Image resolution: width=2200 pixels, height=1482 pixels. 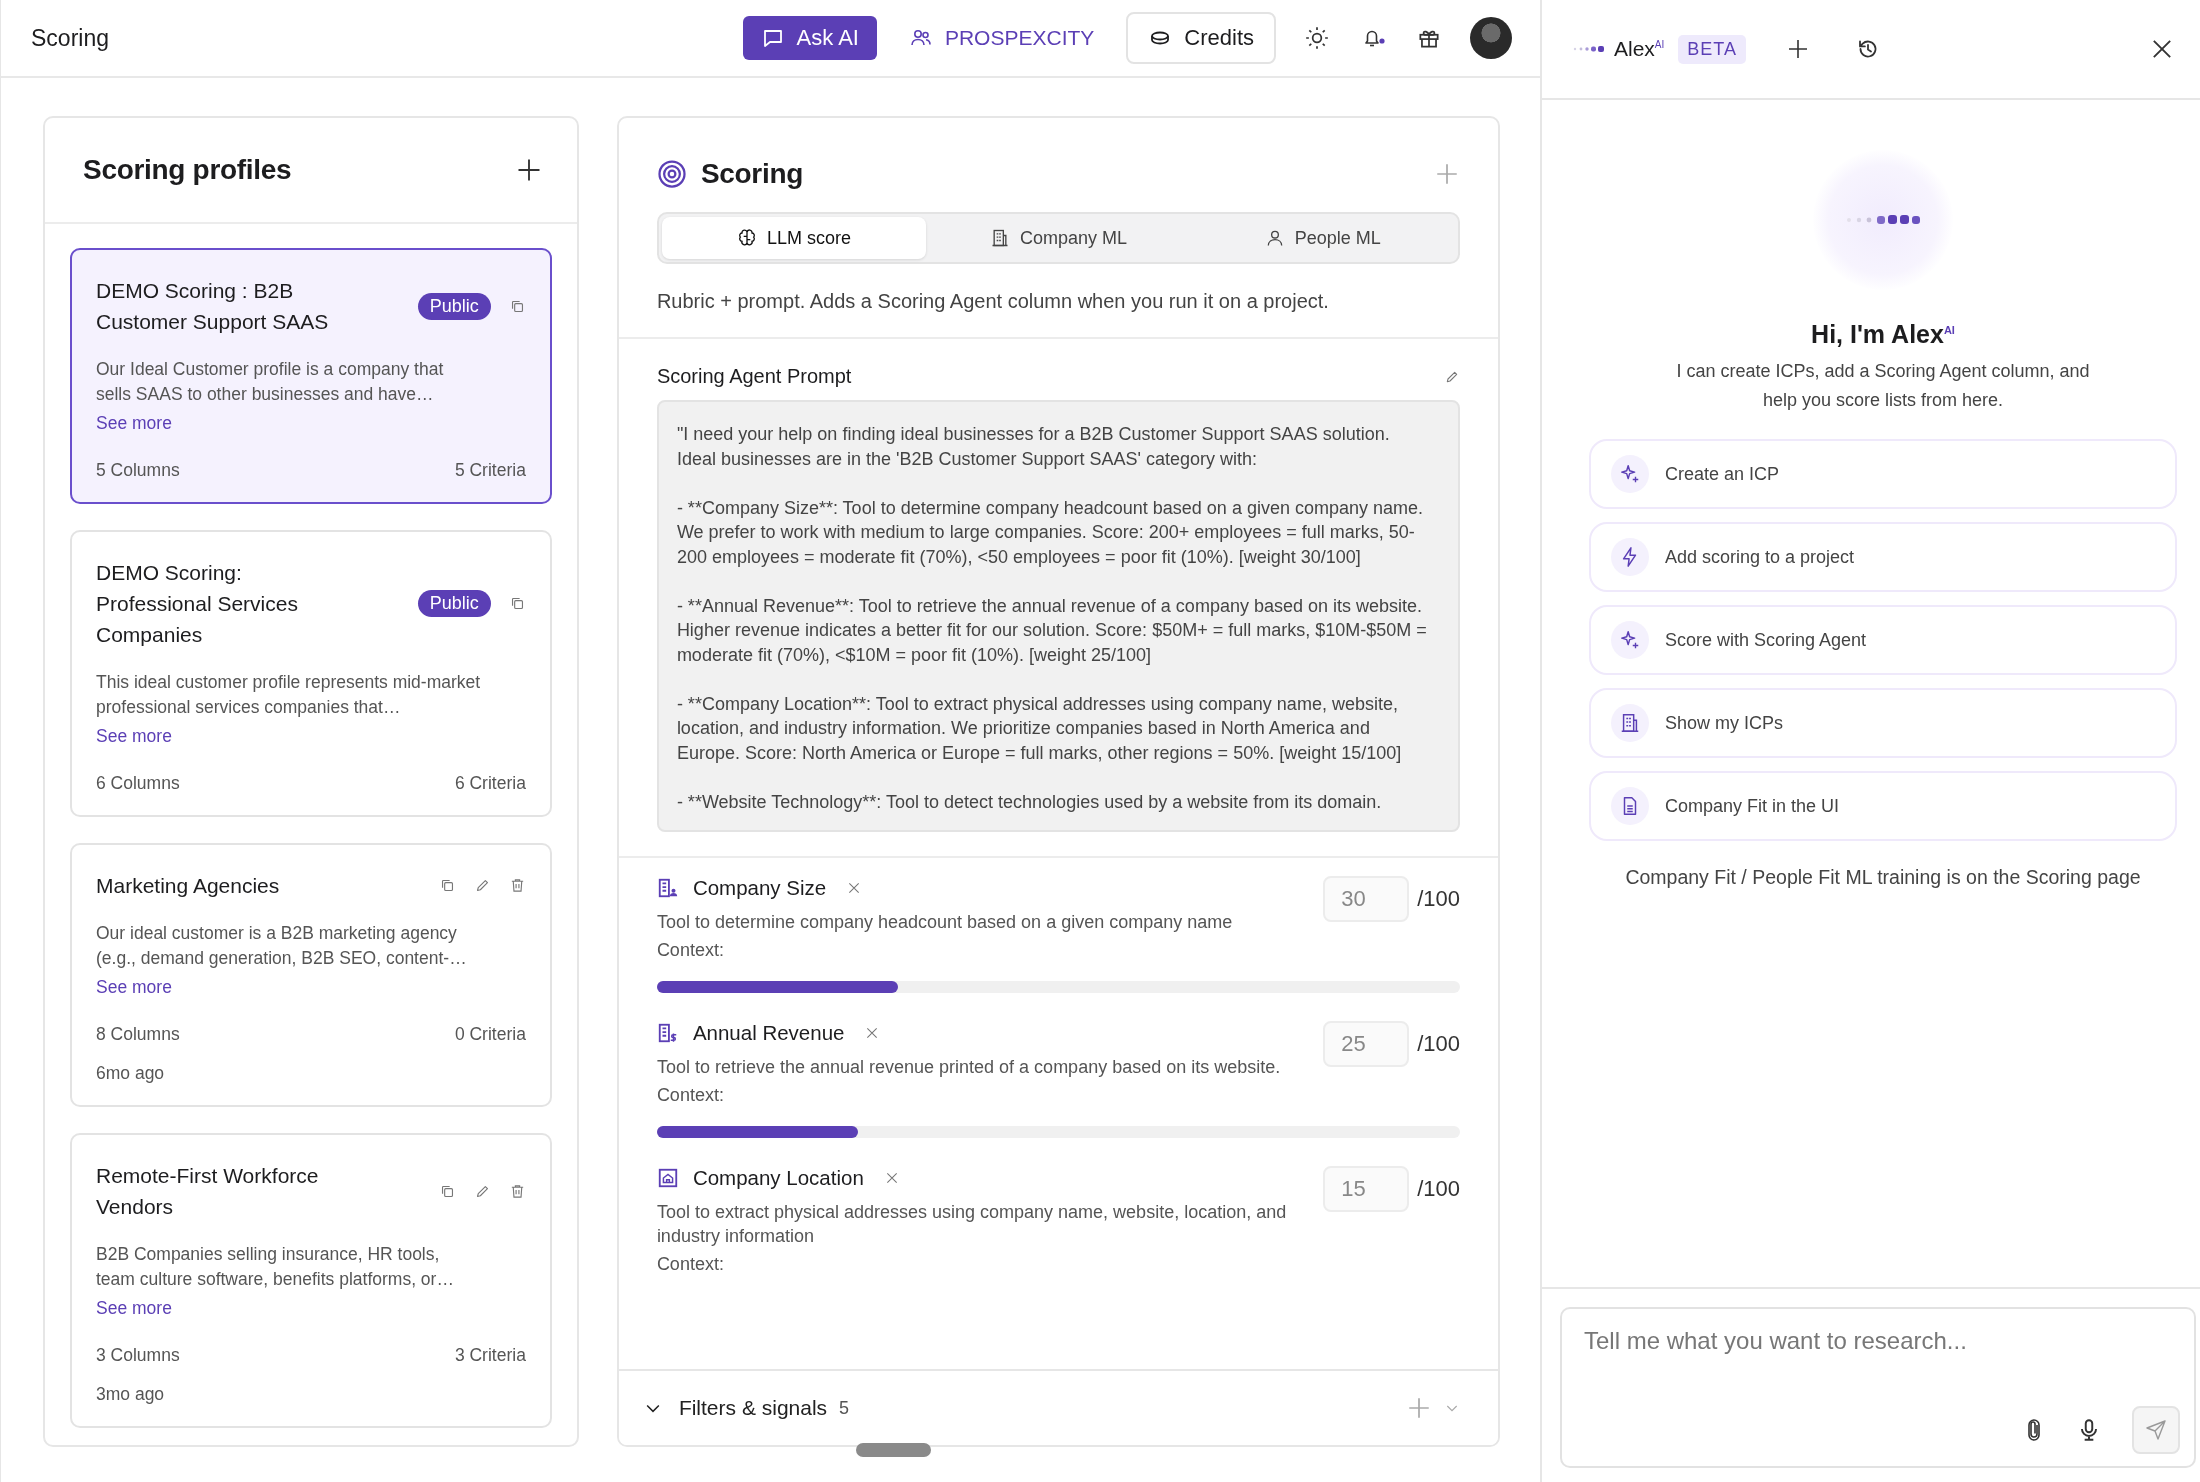 I want to click on profile-card: Remote-First Workforce Vendors B2B Companies selling insurance, HR tools, team culture software, benefits platforms, or… See more 3 Columns 3 Criteria 3mo ago, so click(x=311, y=1280).